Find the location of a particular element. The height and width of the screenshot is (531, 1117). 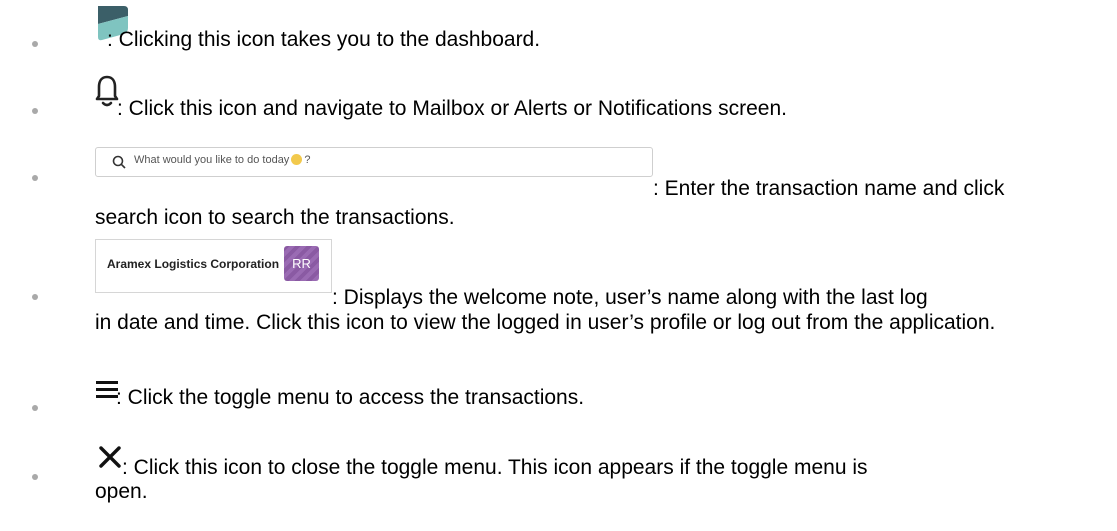

avatar: RR is located at coordinates (301, 263).